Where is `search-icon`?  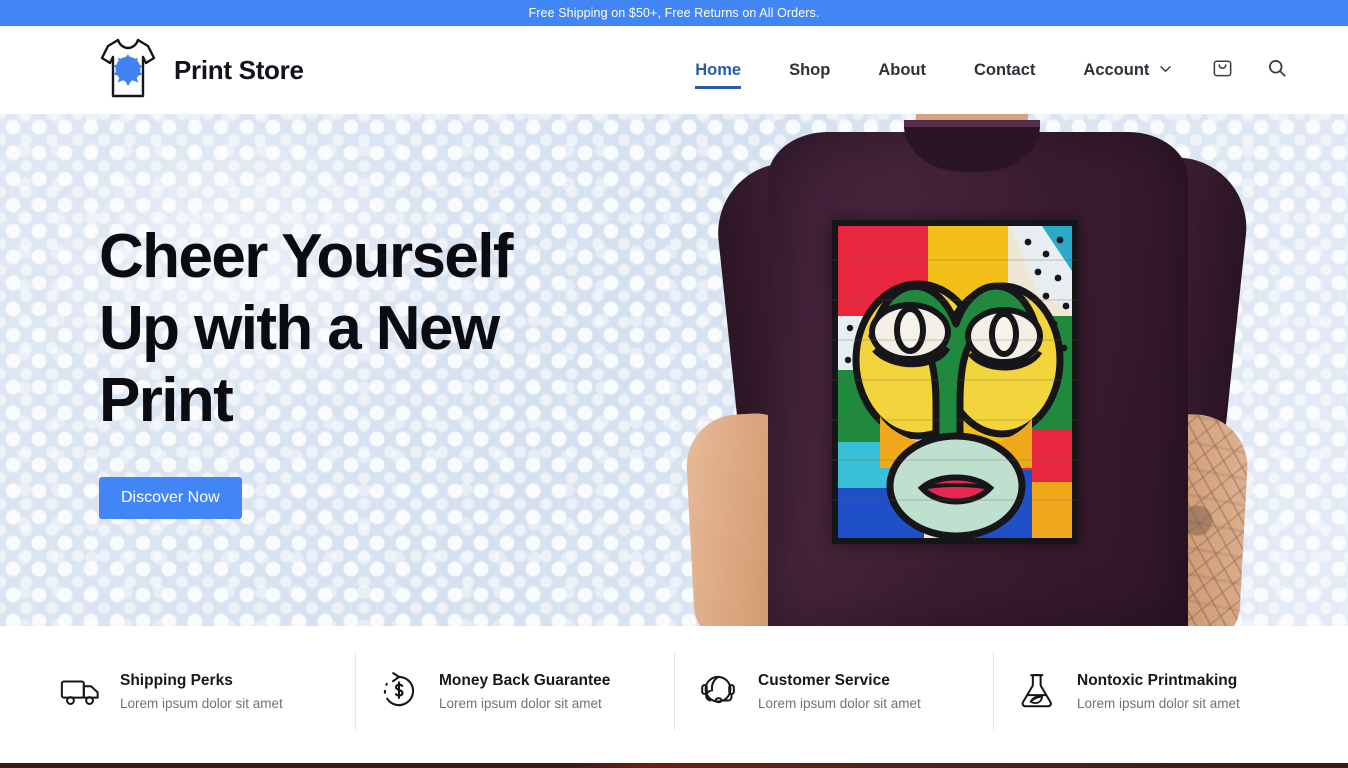 search-icon is located at coordinates (1277, 70).